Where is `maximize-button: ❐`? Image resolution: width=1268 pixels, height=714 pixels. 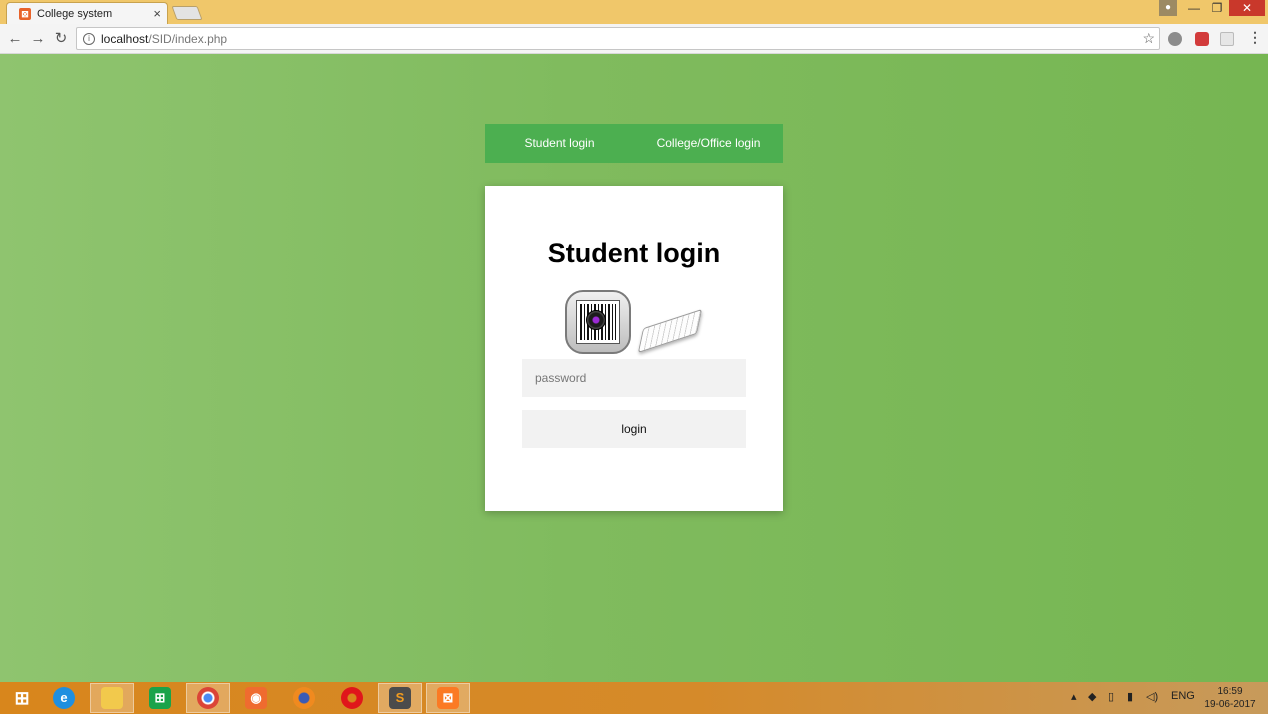
maximize-button: ❐ is located at coordinates (1217, 8).